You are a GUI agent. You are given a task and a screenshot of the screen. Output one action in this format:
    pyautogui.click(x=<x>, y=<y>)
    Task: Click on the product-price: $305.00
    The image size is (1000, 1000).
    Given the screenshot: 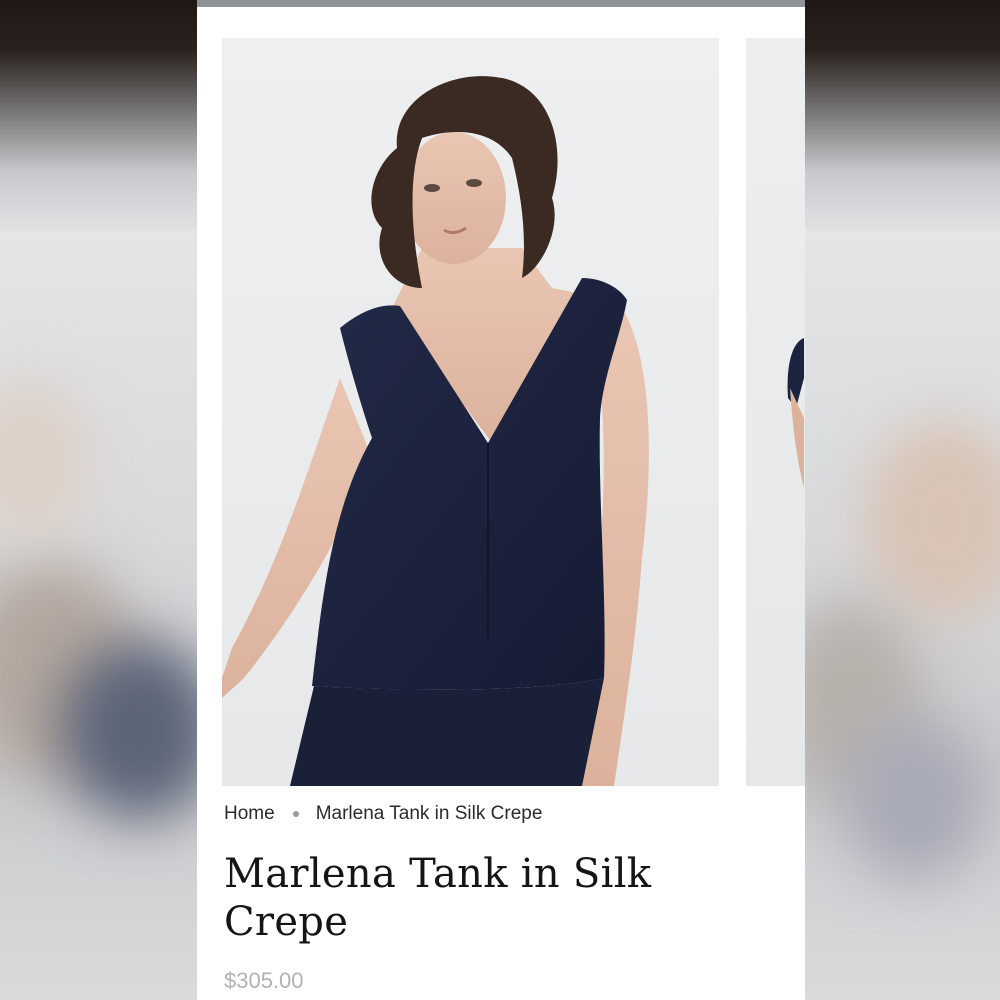 What is the action you would take?
    pyautogui.click(x=264, y=980)
    